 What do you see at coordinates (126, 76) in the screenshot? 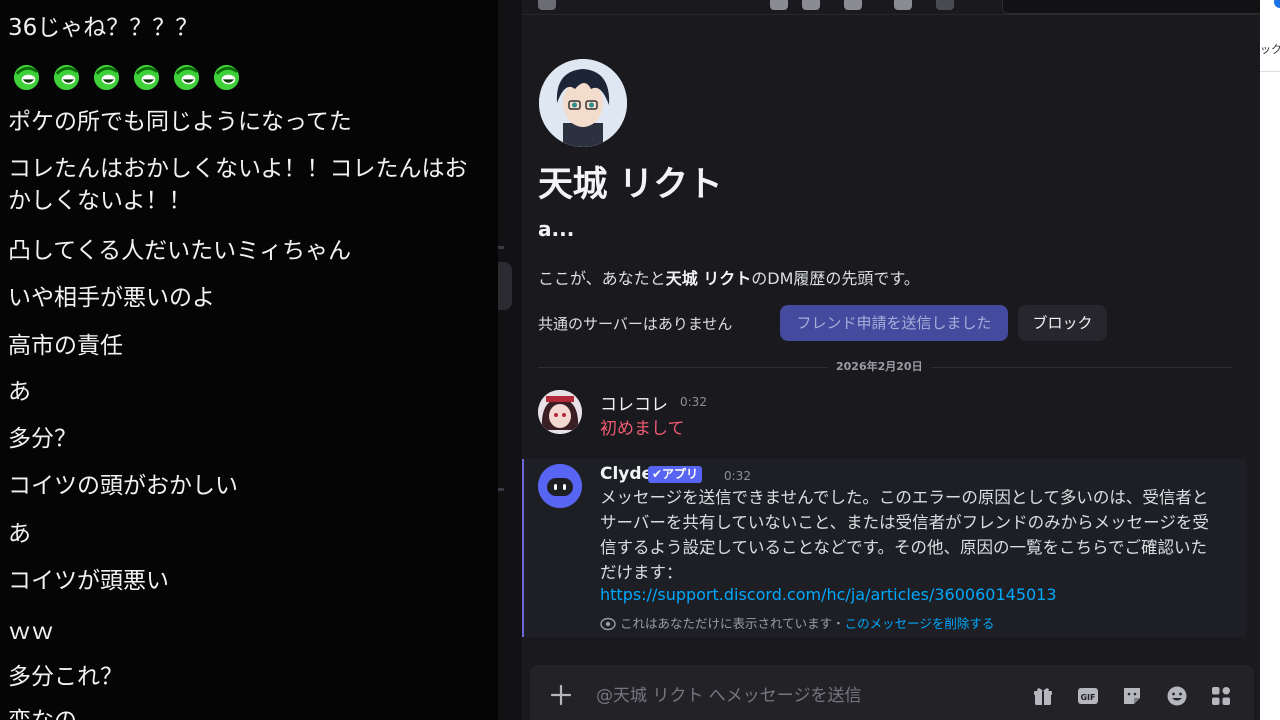
I see `emote-row` at bounding box center [126, 76].